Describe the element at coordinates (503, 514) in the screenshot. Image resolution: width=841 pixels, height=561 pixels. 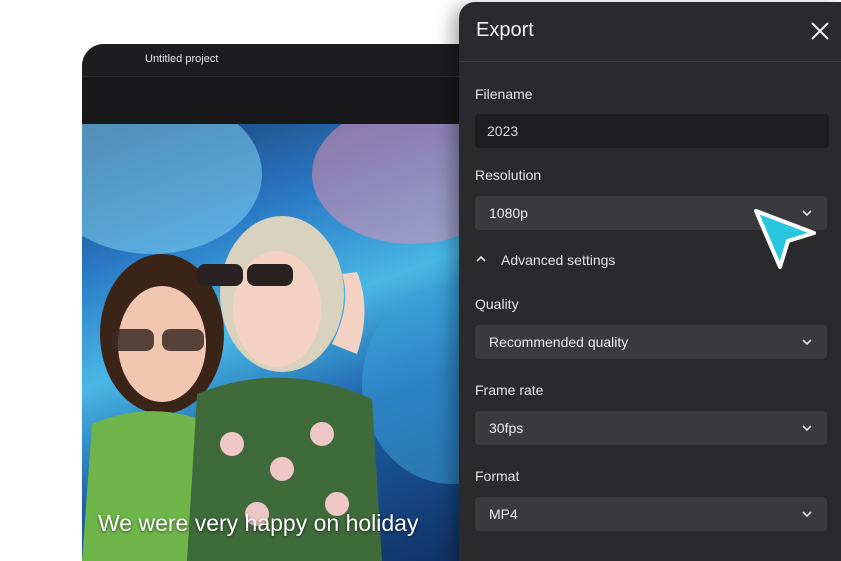
I see `format-value: MP4` at that location.